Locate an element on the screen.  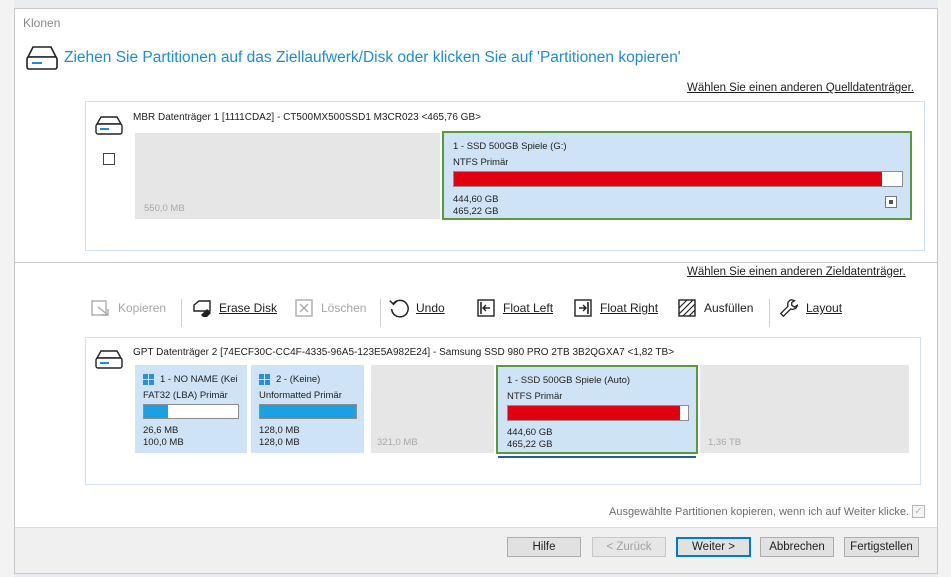
next-button: Weiter > is located at coordinates (713, 547).